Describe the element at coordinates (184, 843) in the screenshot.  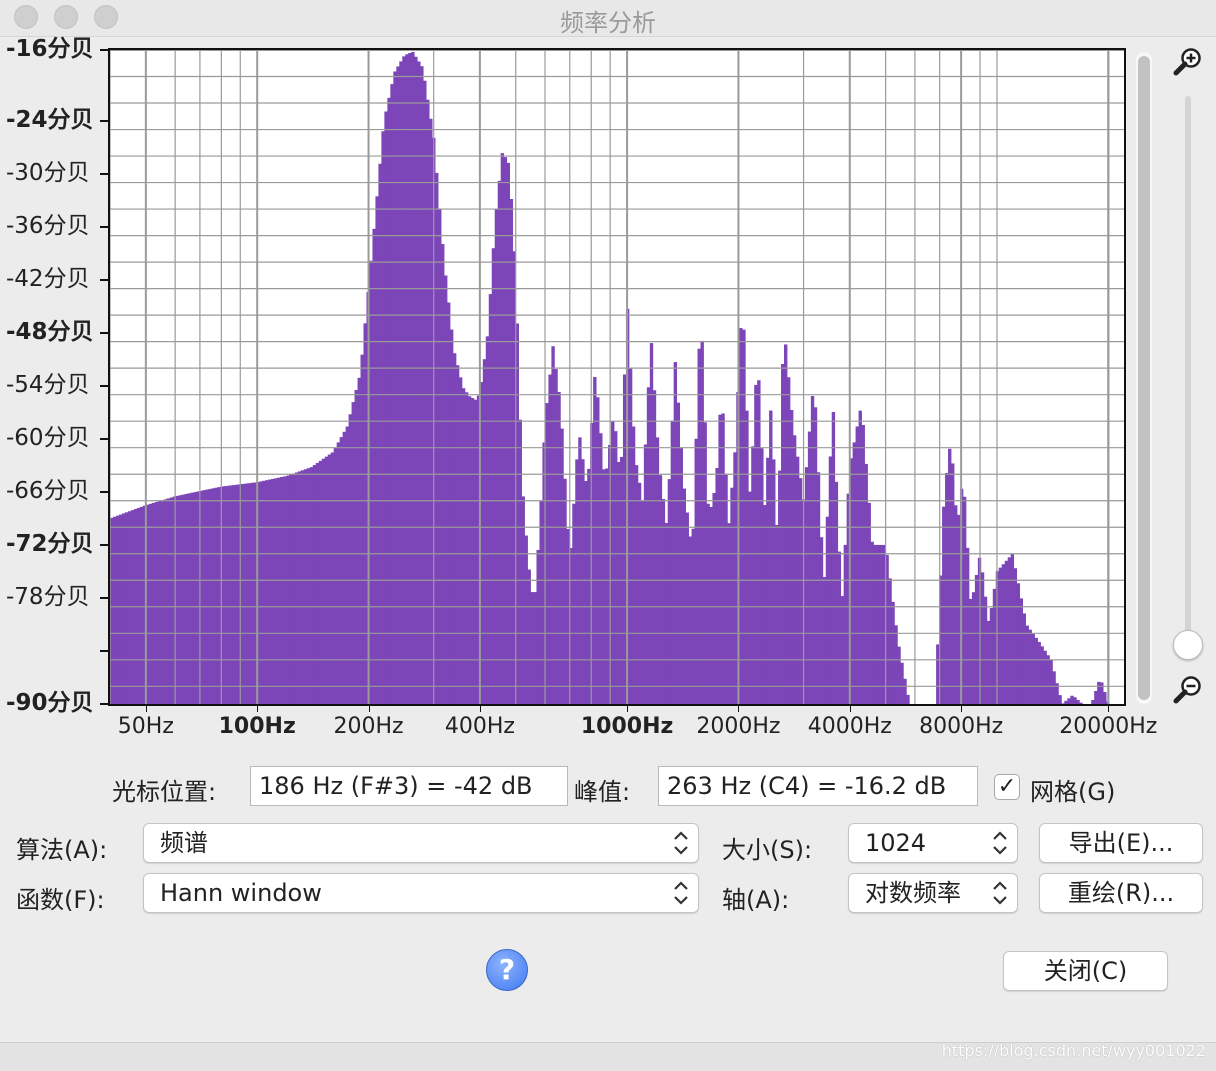
I see `algorithm-select-value: 频谱` at that location.